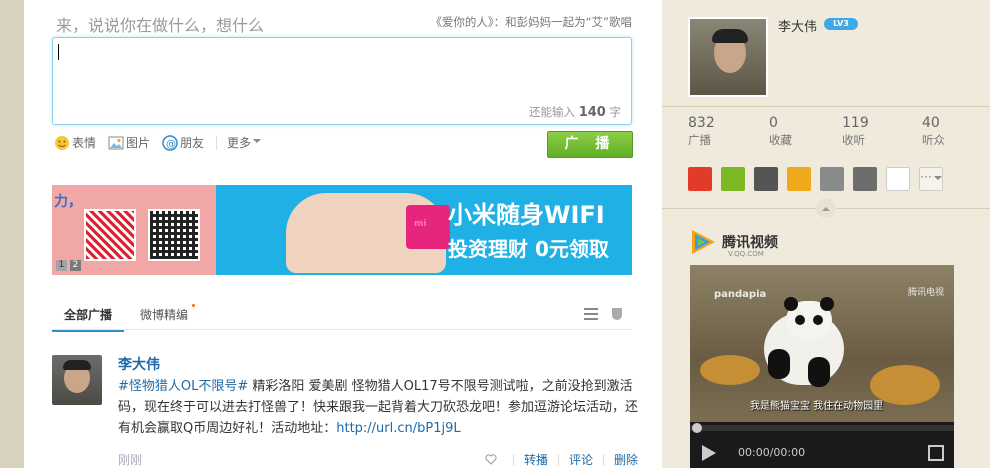  Describe the element at coordinates (592, 112) in the screenshot. I see `counter-value: 140` at that location.